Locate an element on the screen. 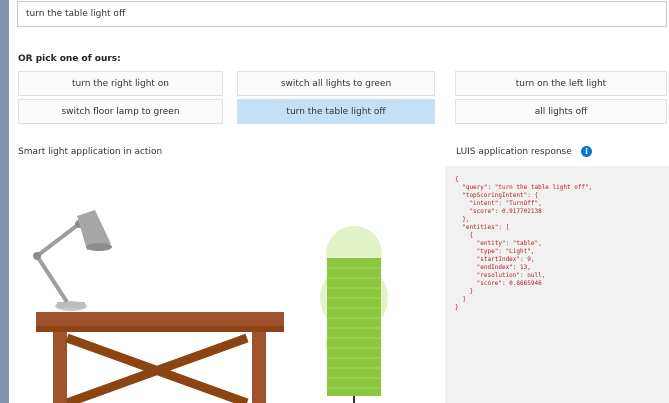  json-line: "resolution": null, is located at coordinates (500, 275).